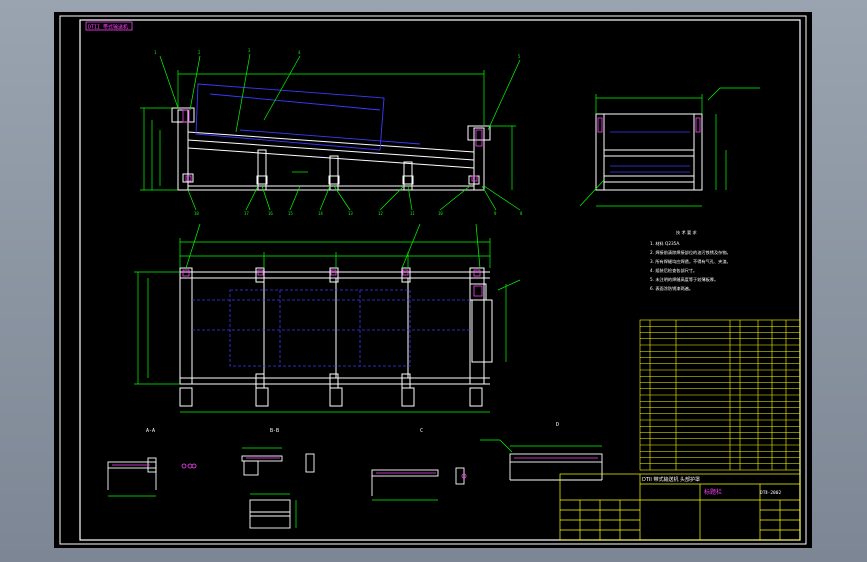  What do you see at coordinates (671, 479) in the screenshot?
I see `bottom-title: DTII 带式输送机 头部护罩` at bounding box center [671, 479].